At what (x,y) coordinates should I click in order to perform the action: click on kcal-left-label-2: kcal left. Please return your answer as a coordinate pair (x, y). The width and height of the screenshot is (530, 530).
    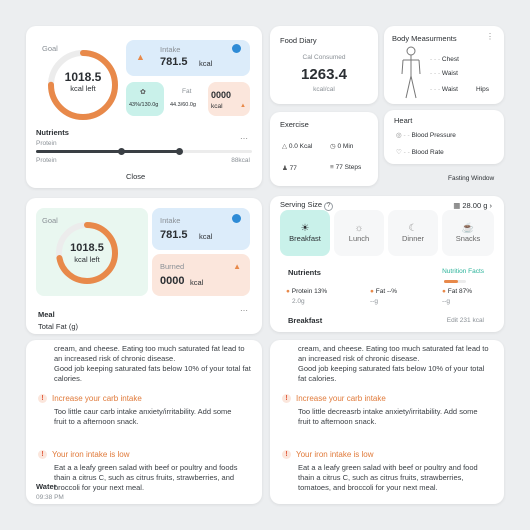
    Looking at the image, I should click on (87, 259).